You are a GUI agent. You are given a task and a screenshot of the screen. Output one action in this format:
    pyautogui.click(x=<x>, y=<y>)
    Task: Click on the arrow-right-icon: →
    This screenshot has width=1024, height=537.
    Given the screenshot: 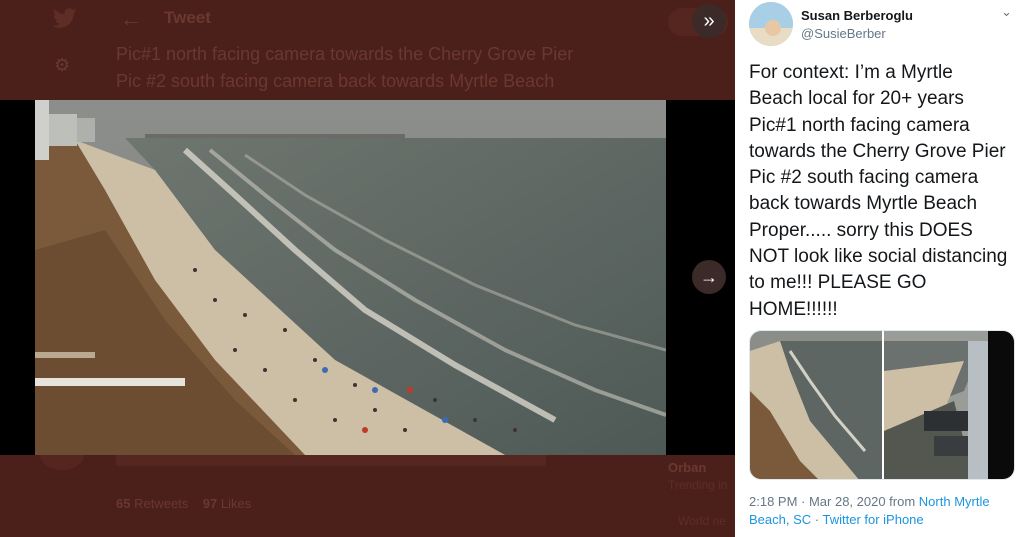 What is the action you would take?
    pyautogui.click(x=709, y=276)
    